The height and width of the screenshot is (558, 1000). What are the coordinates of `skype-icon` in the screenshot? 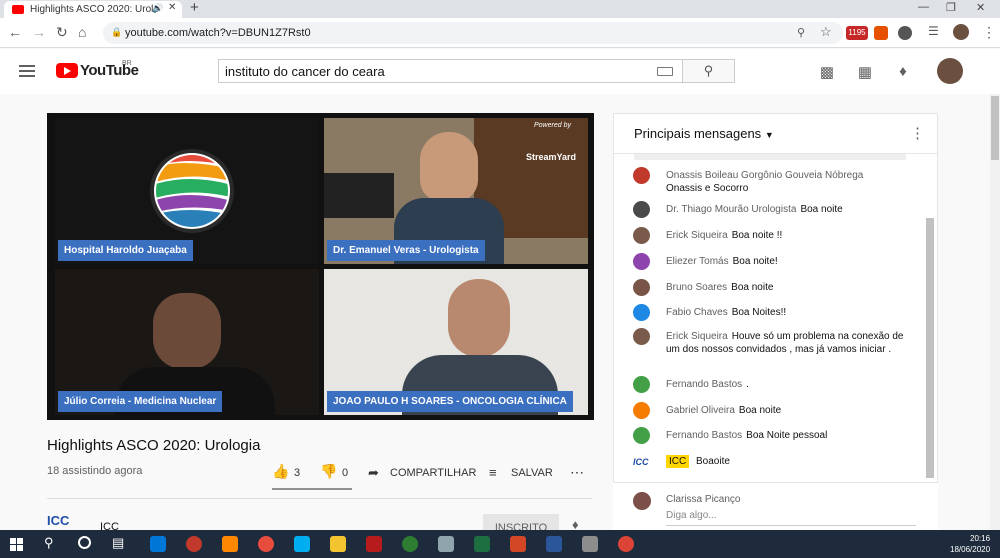 It's located at (302, 544).